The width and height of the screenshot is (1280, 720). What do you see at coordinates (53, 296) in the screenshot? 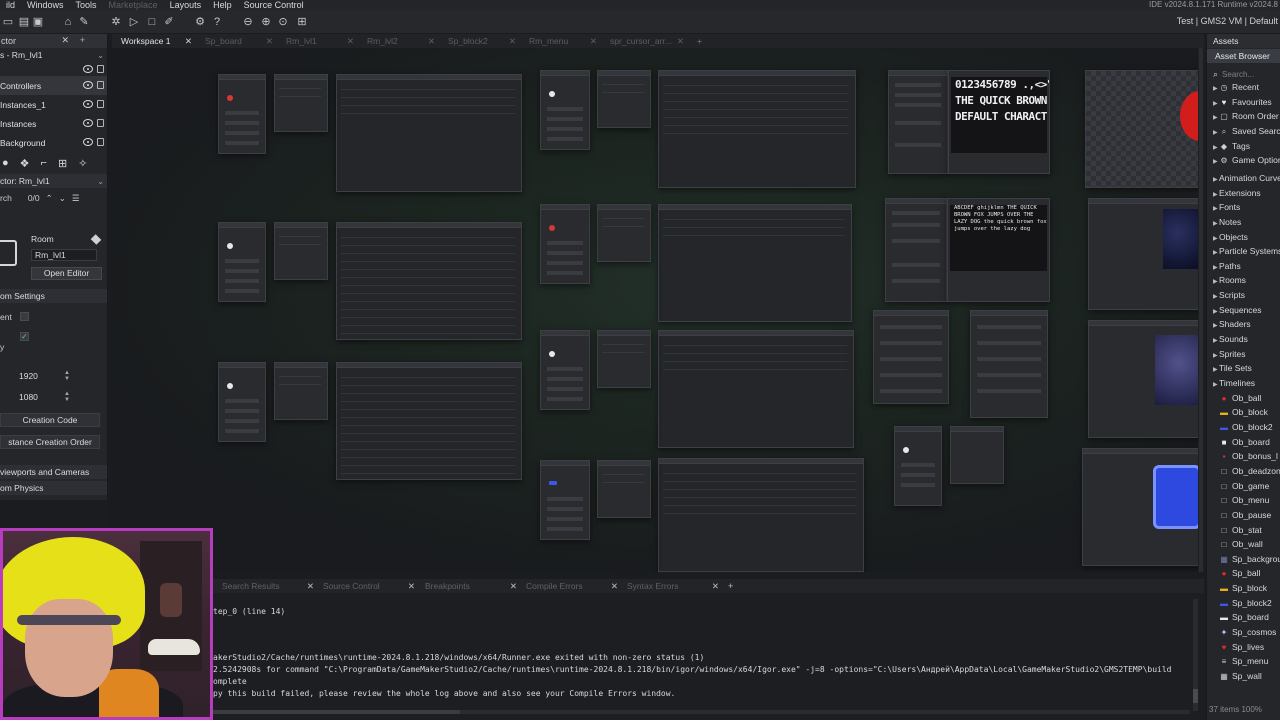
I see `room-settings-header: om Settings` at bounding box center [53, 296].